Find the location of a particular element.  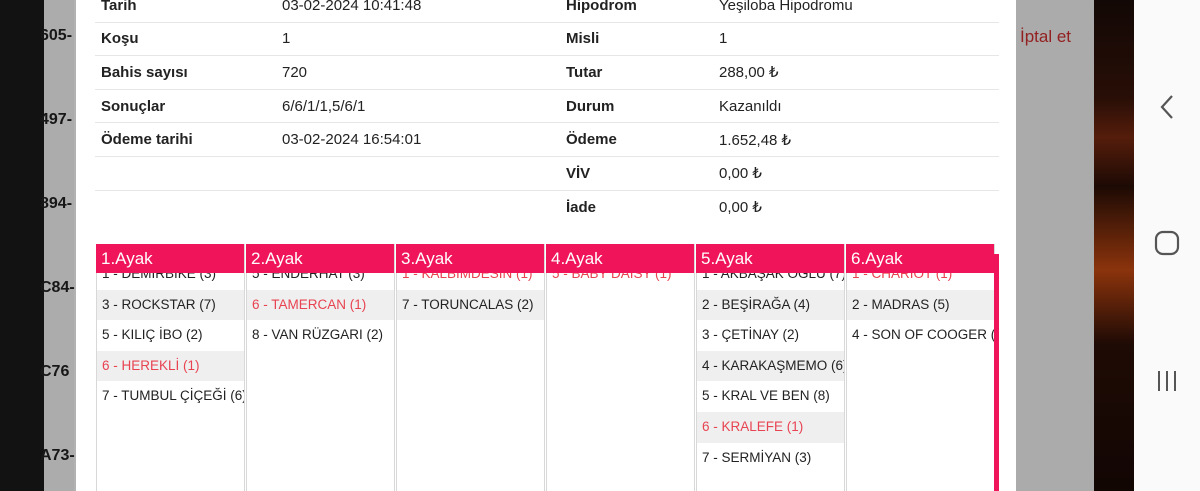

horse-item: 5 - KRAL VE BEN (8) is located at coordinates (766, 396).